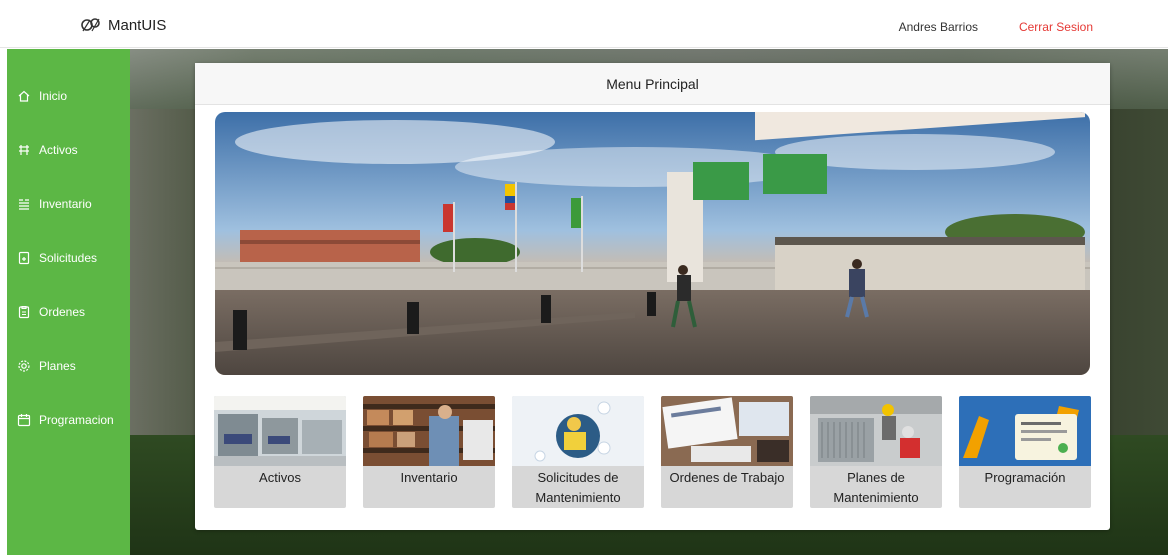 The height and width of the screenshot is (555, 1168). I want to click on activos-thumbnail, so click(280, 431).